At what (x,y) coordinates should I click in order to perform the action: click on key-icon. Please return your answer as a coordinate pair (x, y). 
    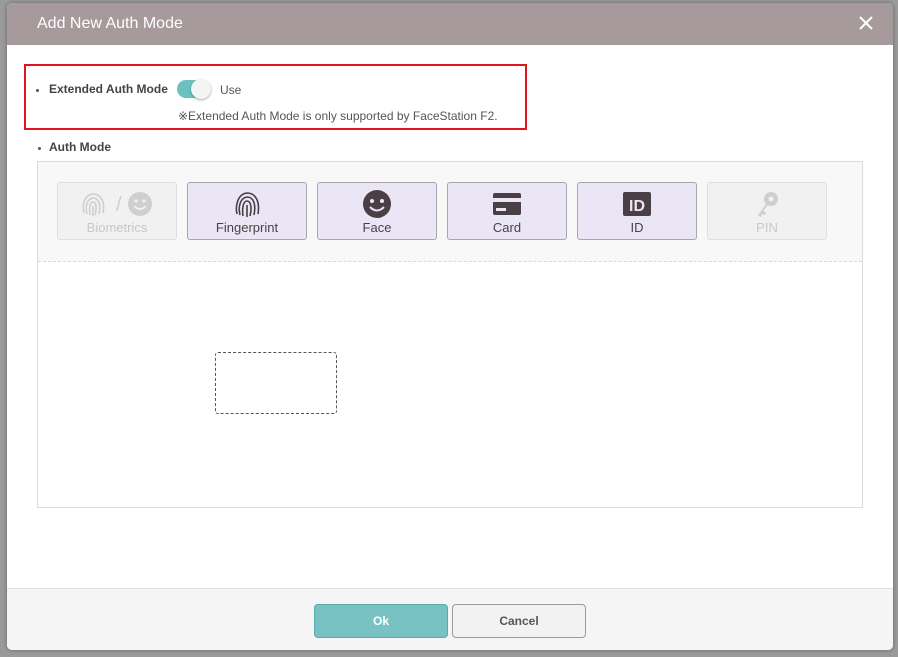
    Looking at the image, I should click on (768, 204).